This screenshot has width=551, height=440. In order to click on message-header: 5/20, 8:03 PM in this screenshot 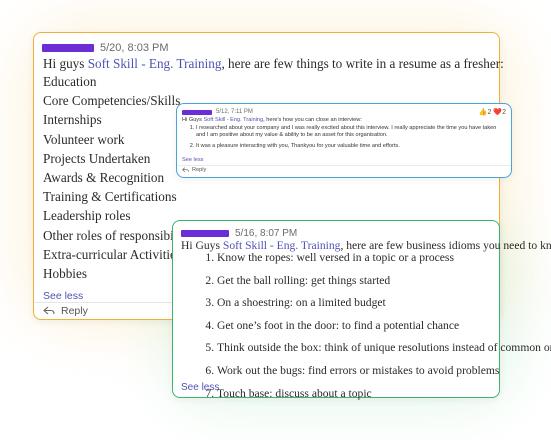, I will do `click(105, 48)`.